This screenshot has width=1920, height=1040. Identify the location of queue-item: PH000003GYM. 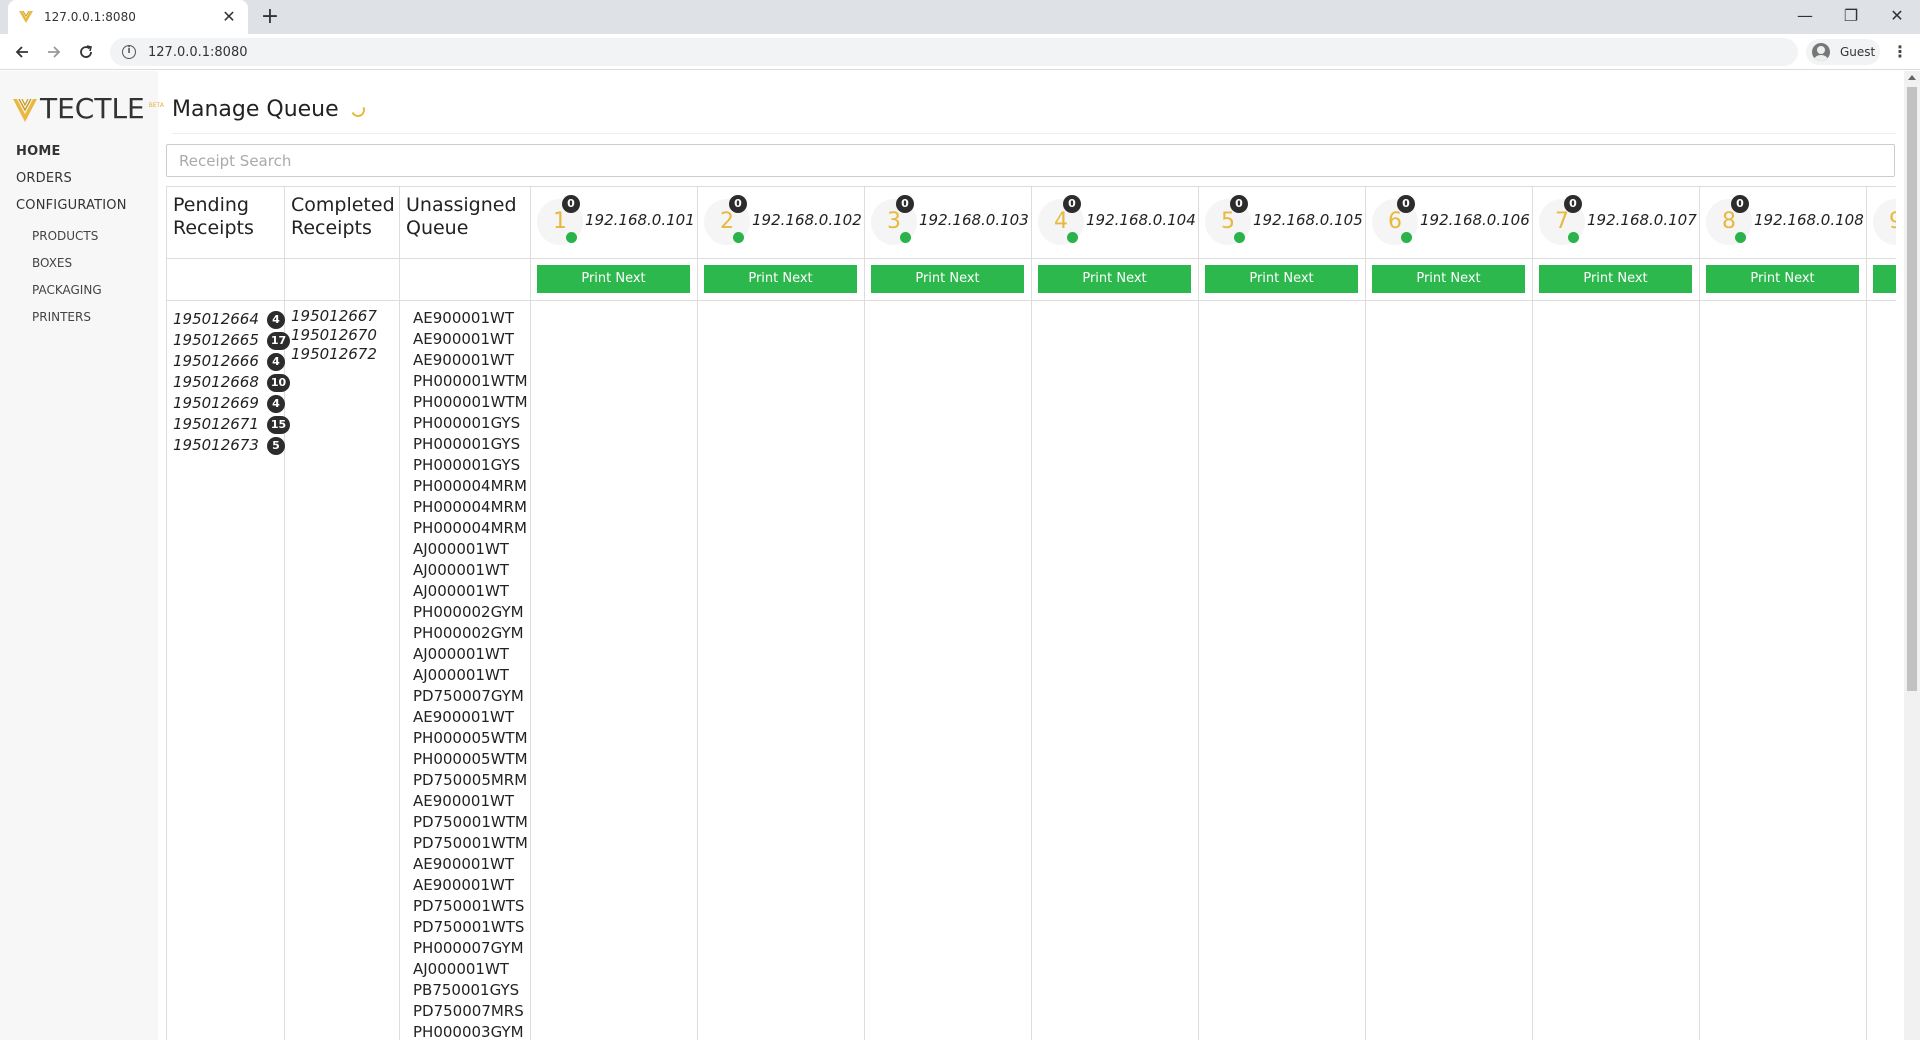
(470, 1031).